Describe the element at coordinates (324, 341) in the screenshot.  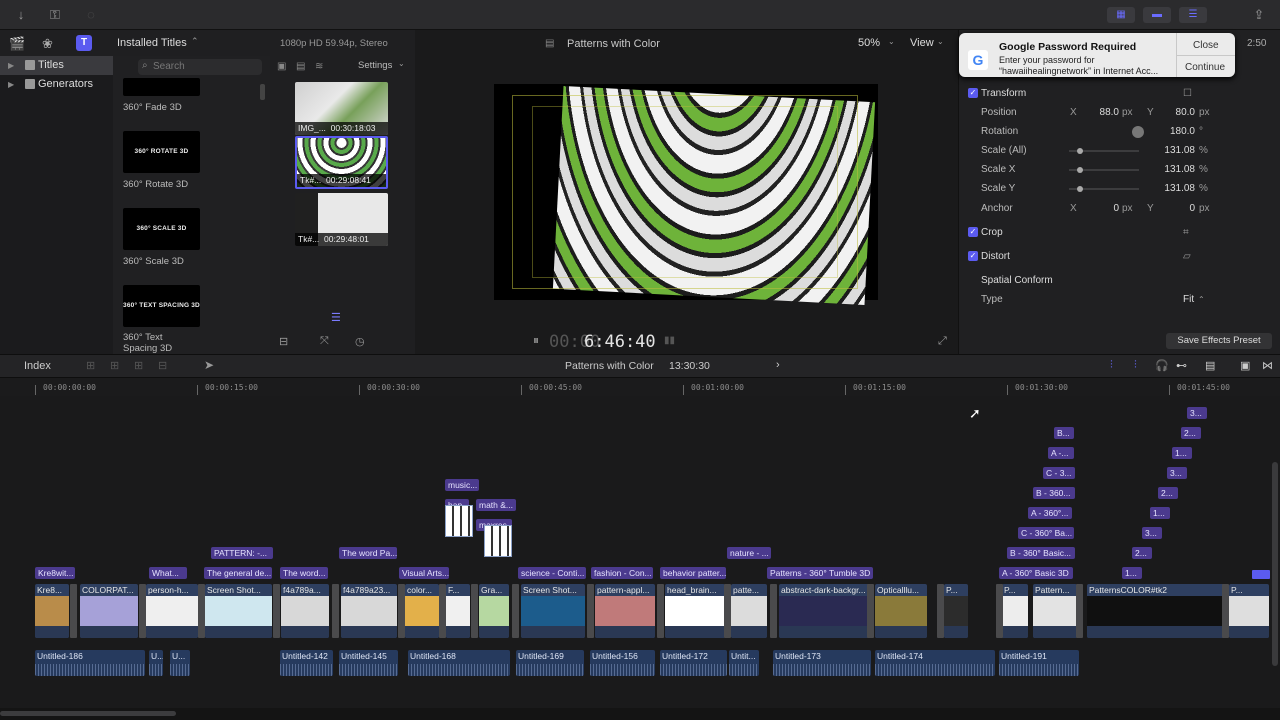
I see `transform-tool-icon: ⤧` at that location.